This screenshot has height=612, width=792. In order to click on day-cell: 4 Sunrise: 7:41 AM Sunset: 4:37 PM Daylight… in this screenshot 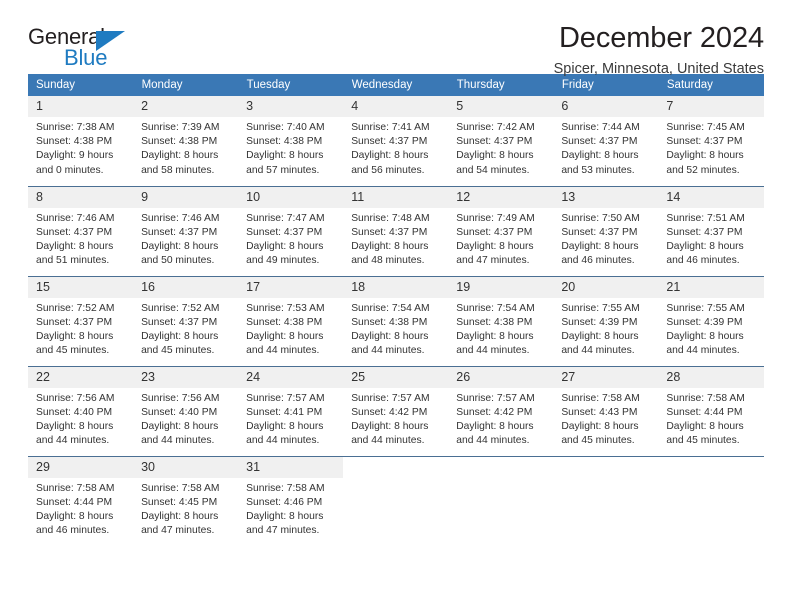, I will do `click(396, 141)`.